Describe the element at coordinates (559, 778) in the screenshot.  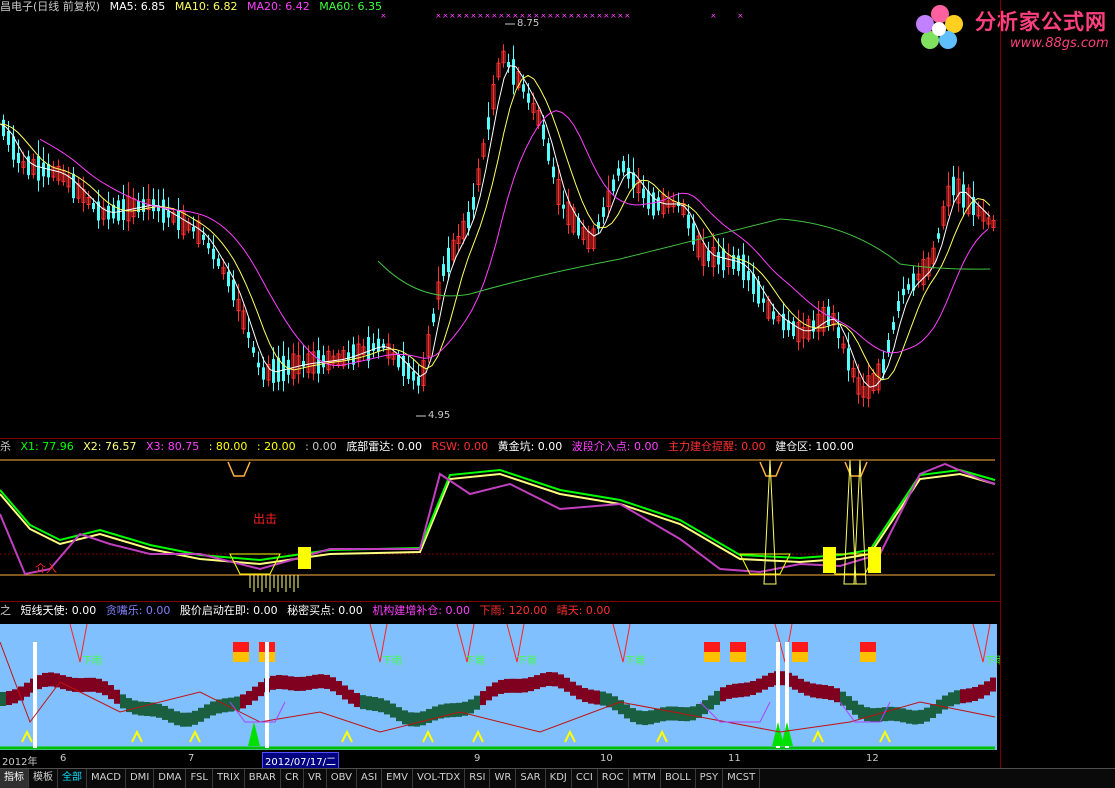
I see `tab-kdj: KDJ` at that location.